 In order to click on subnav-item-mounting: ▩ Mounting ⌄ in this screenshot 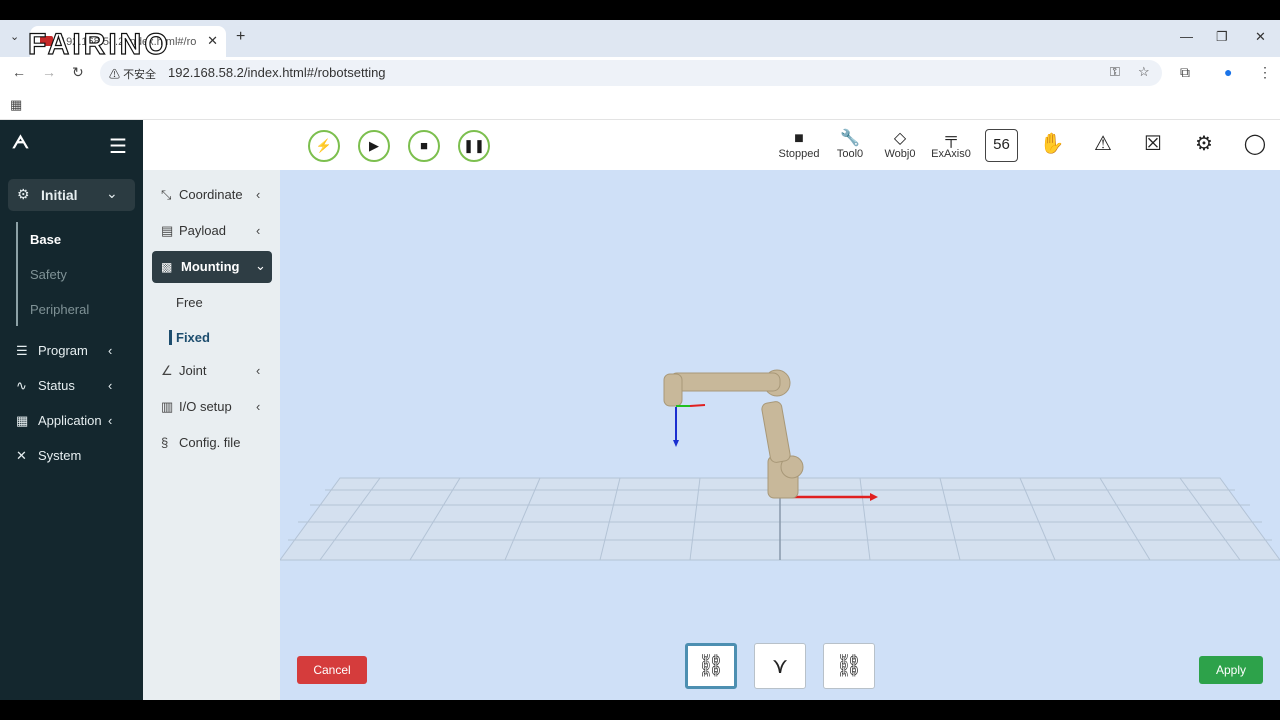, I will do `click(212, 267)`.